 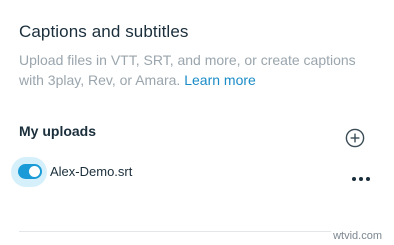 I want to click on learn-more-link: Learn more, so click(x=220, y=80).